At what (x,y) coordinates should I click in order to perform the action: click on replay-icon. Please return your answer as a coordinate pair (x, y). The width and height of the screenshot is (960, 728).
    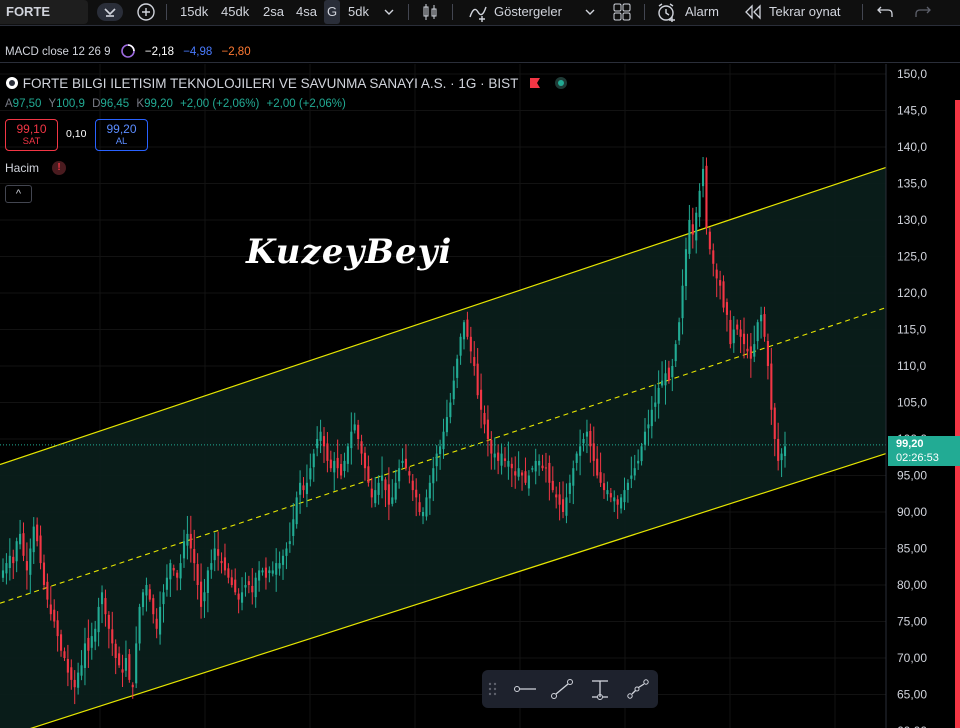
    Looking at the image, I should click on (753, 16).